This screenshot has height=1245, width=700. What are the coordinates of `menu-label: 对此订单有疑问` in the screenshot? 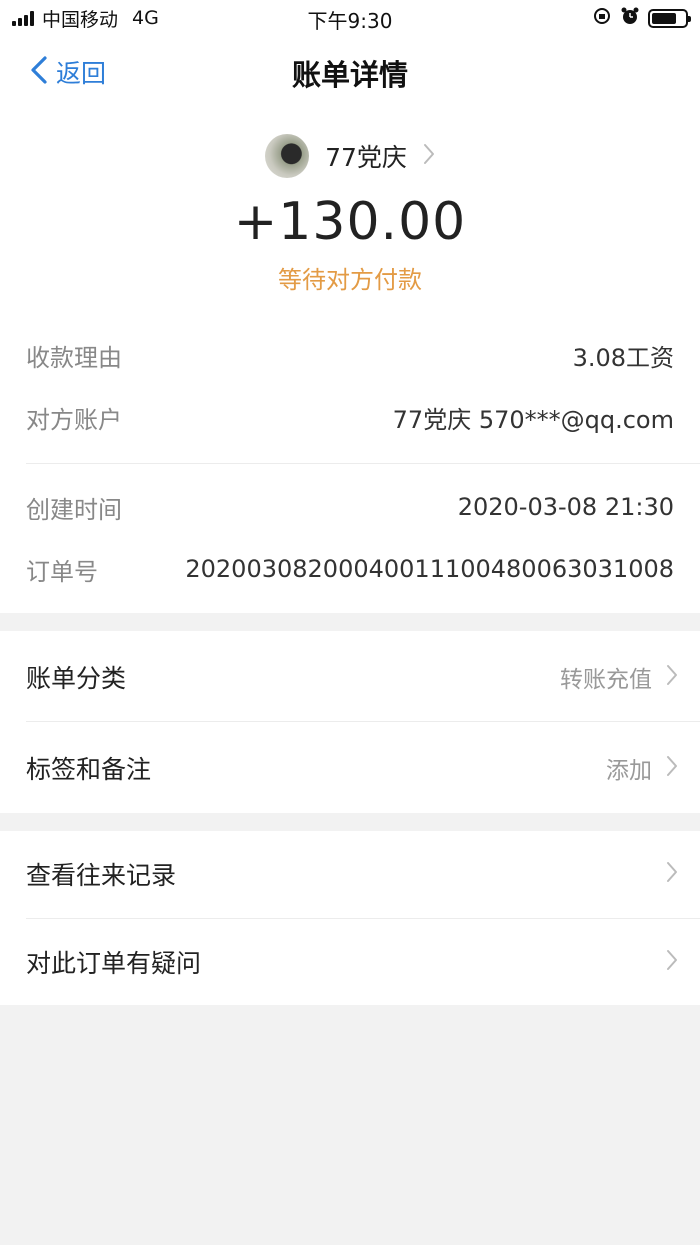 It's located at (114, 963).